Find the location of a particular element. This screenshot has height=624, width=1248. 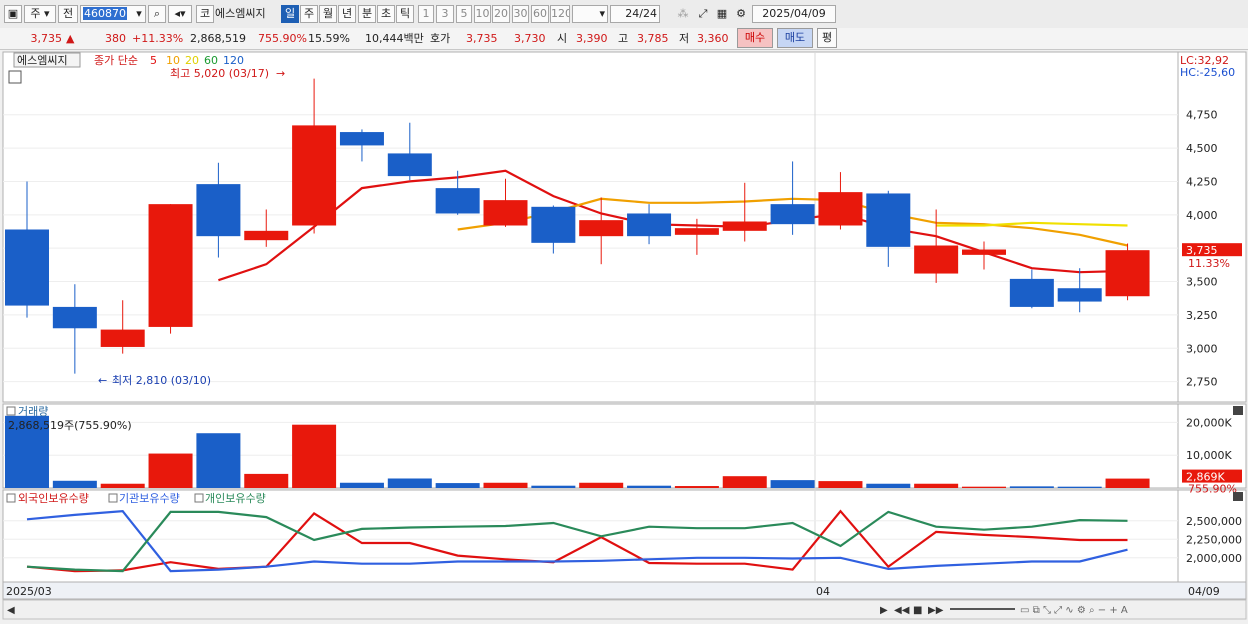

draw-icon: ⤢ is located at coordinates (703, 14).